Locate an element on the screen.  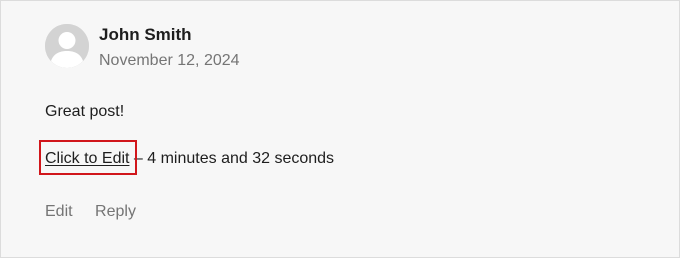
avatar is located at coordinates (67, 46).